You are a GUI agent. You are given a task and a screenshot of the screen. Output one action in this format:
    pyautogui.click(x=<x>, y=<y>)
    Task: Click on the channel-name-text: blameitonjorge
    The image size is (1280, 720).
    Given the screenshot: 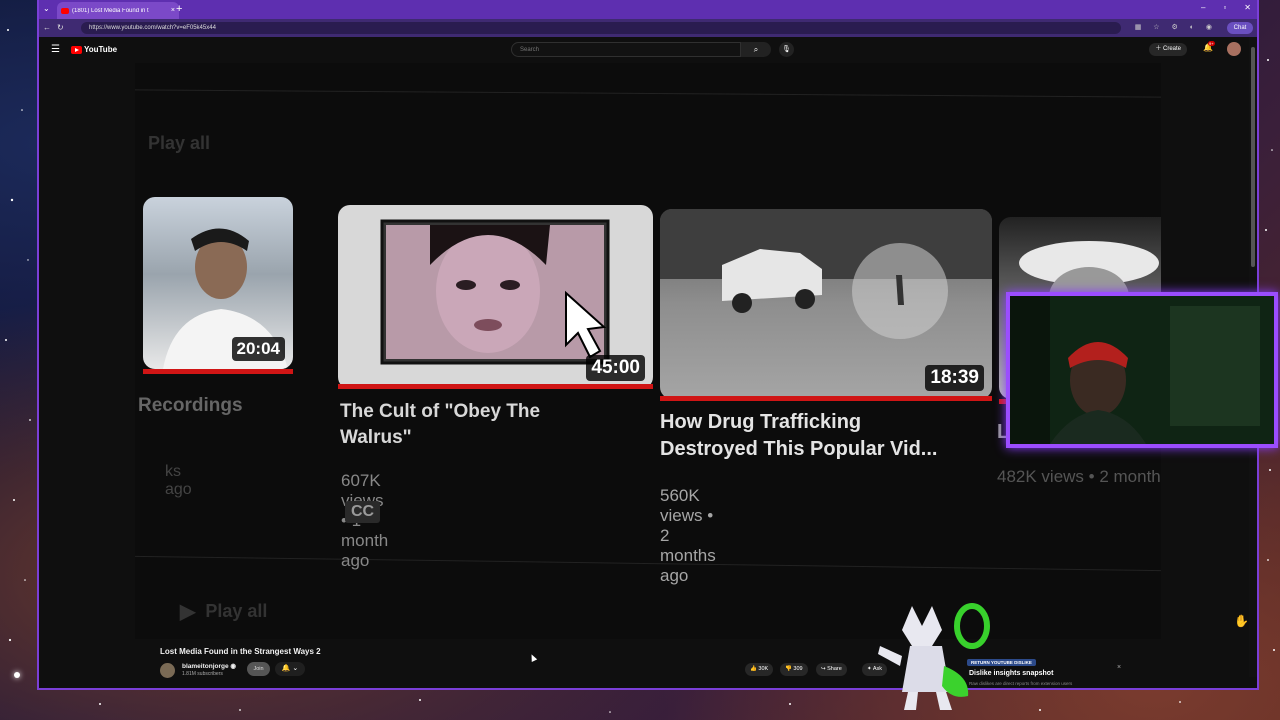 What is the action you would take?
    pyautogui.click(x=205, y=666)
    